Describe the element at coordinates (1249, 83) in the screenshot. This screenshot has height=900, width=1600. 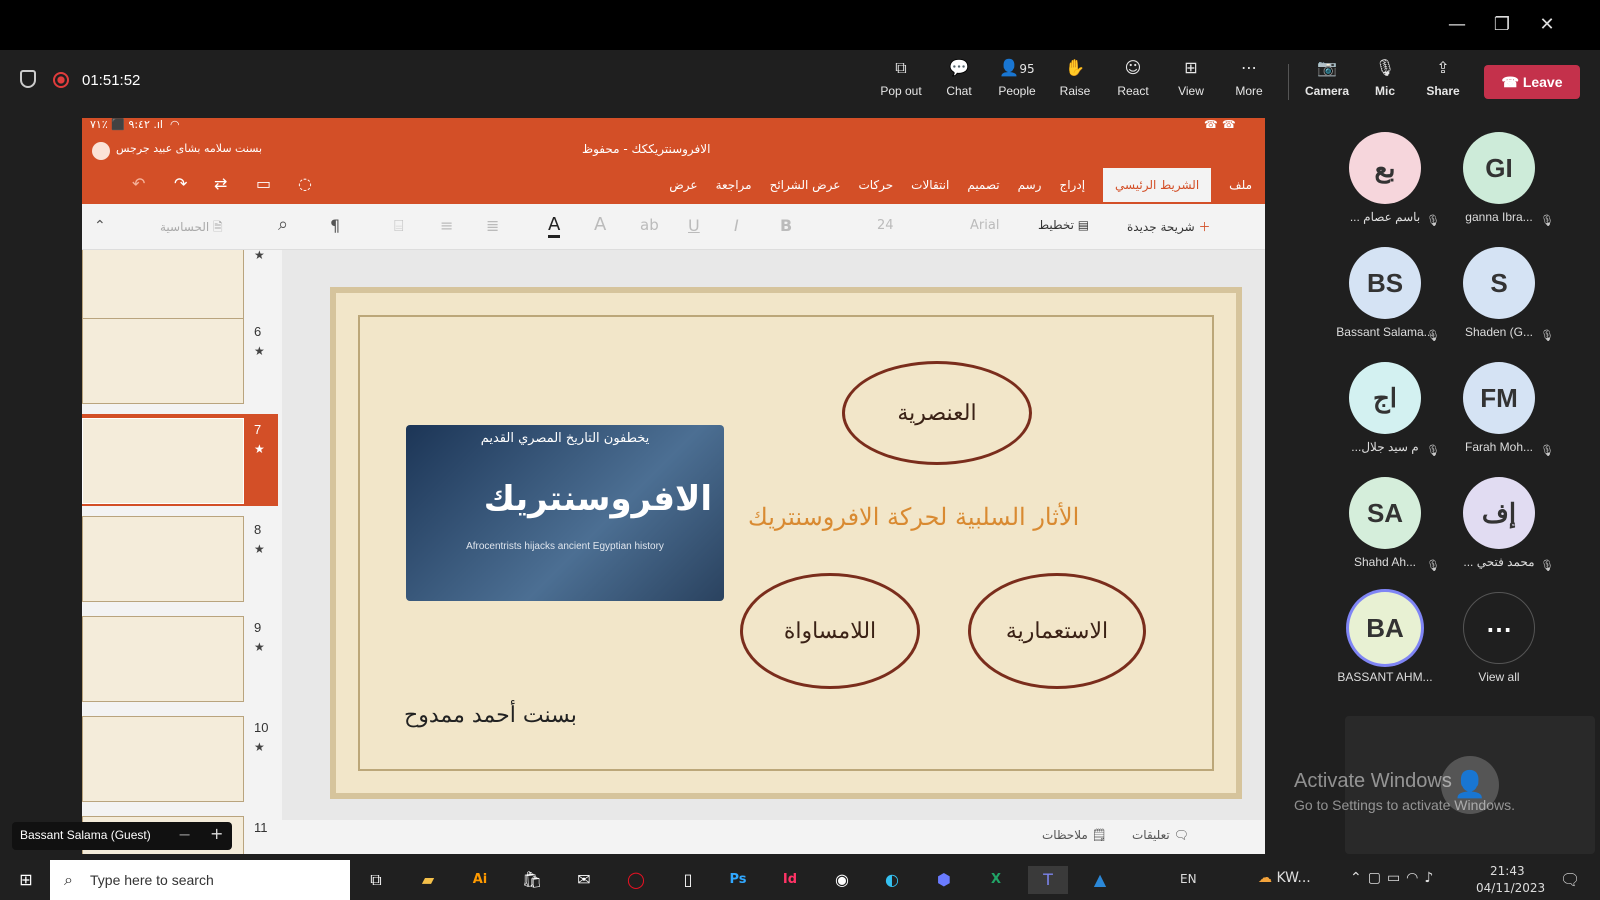
I see `more-button: ⋯ More` at that location.